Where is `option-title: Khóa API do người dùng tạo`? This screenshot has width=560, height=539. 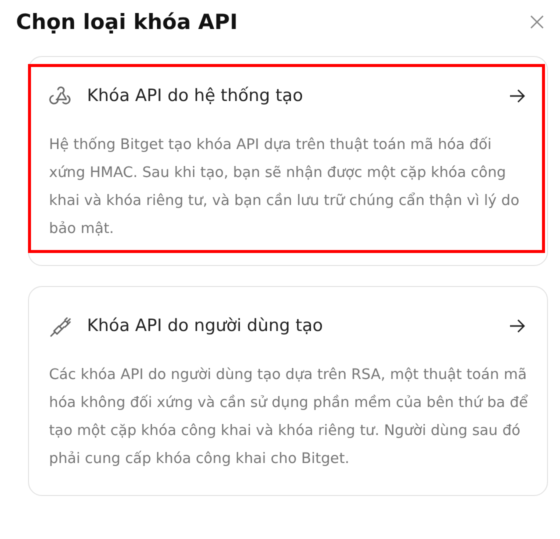
option-title: Khóa API do người dùng tạo is located at coordinates (205, 326).